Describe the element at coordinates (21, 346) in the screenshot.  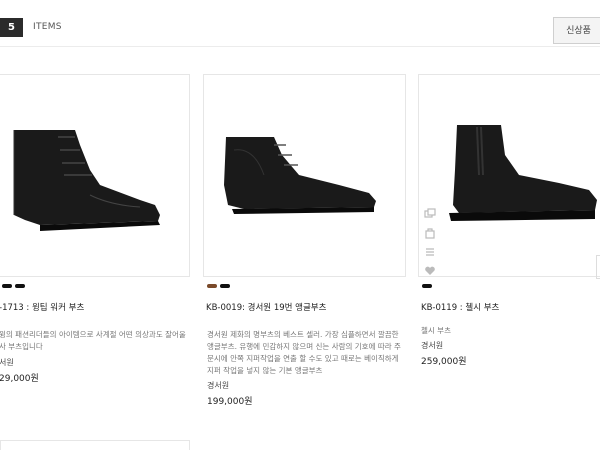
I see `product-desc-line: 사 부츠입니다` at that location.